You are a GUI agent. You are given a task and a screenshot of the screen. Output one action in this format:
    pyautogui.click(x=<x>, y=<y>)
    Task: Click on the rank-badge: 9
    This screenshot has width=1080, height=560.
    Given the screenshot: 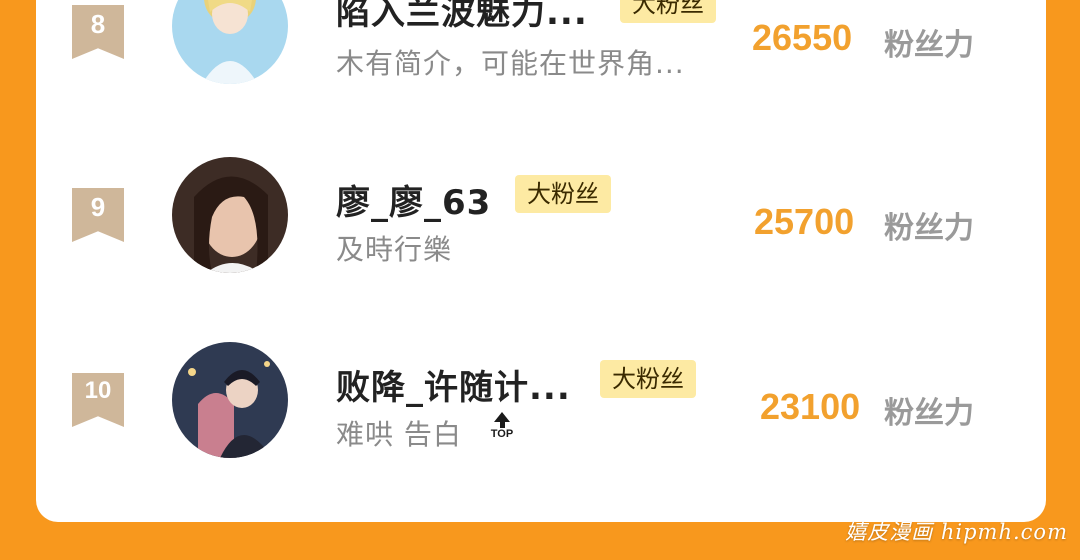 What is the action you would take?
    pyautogui.click(x=98, y=215)
    